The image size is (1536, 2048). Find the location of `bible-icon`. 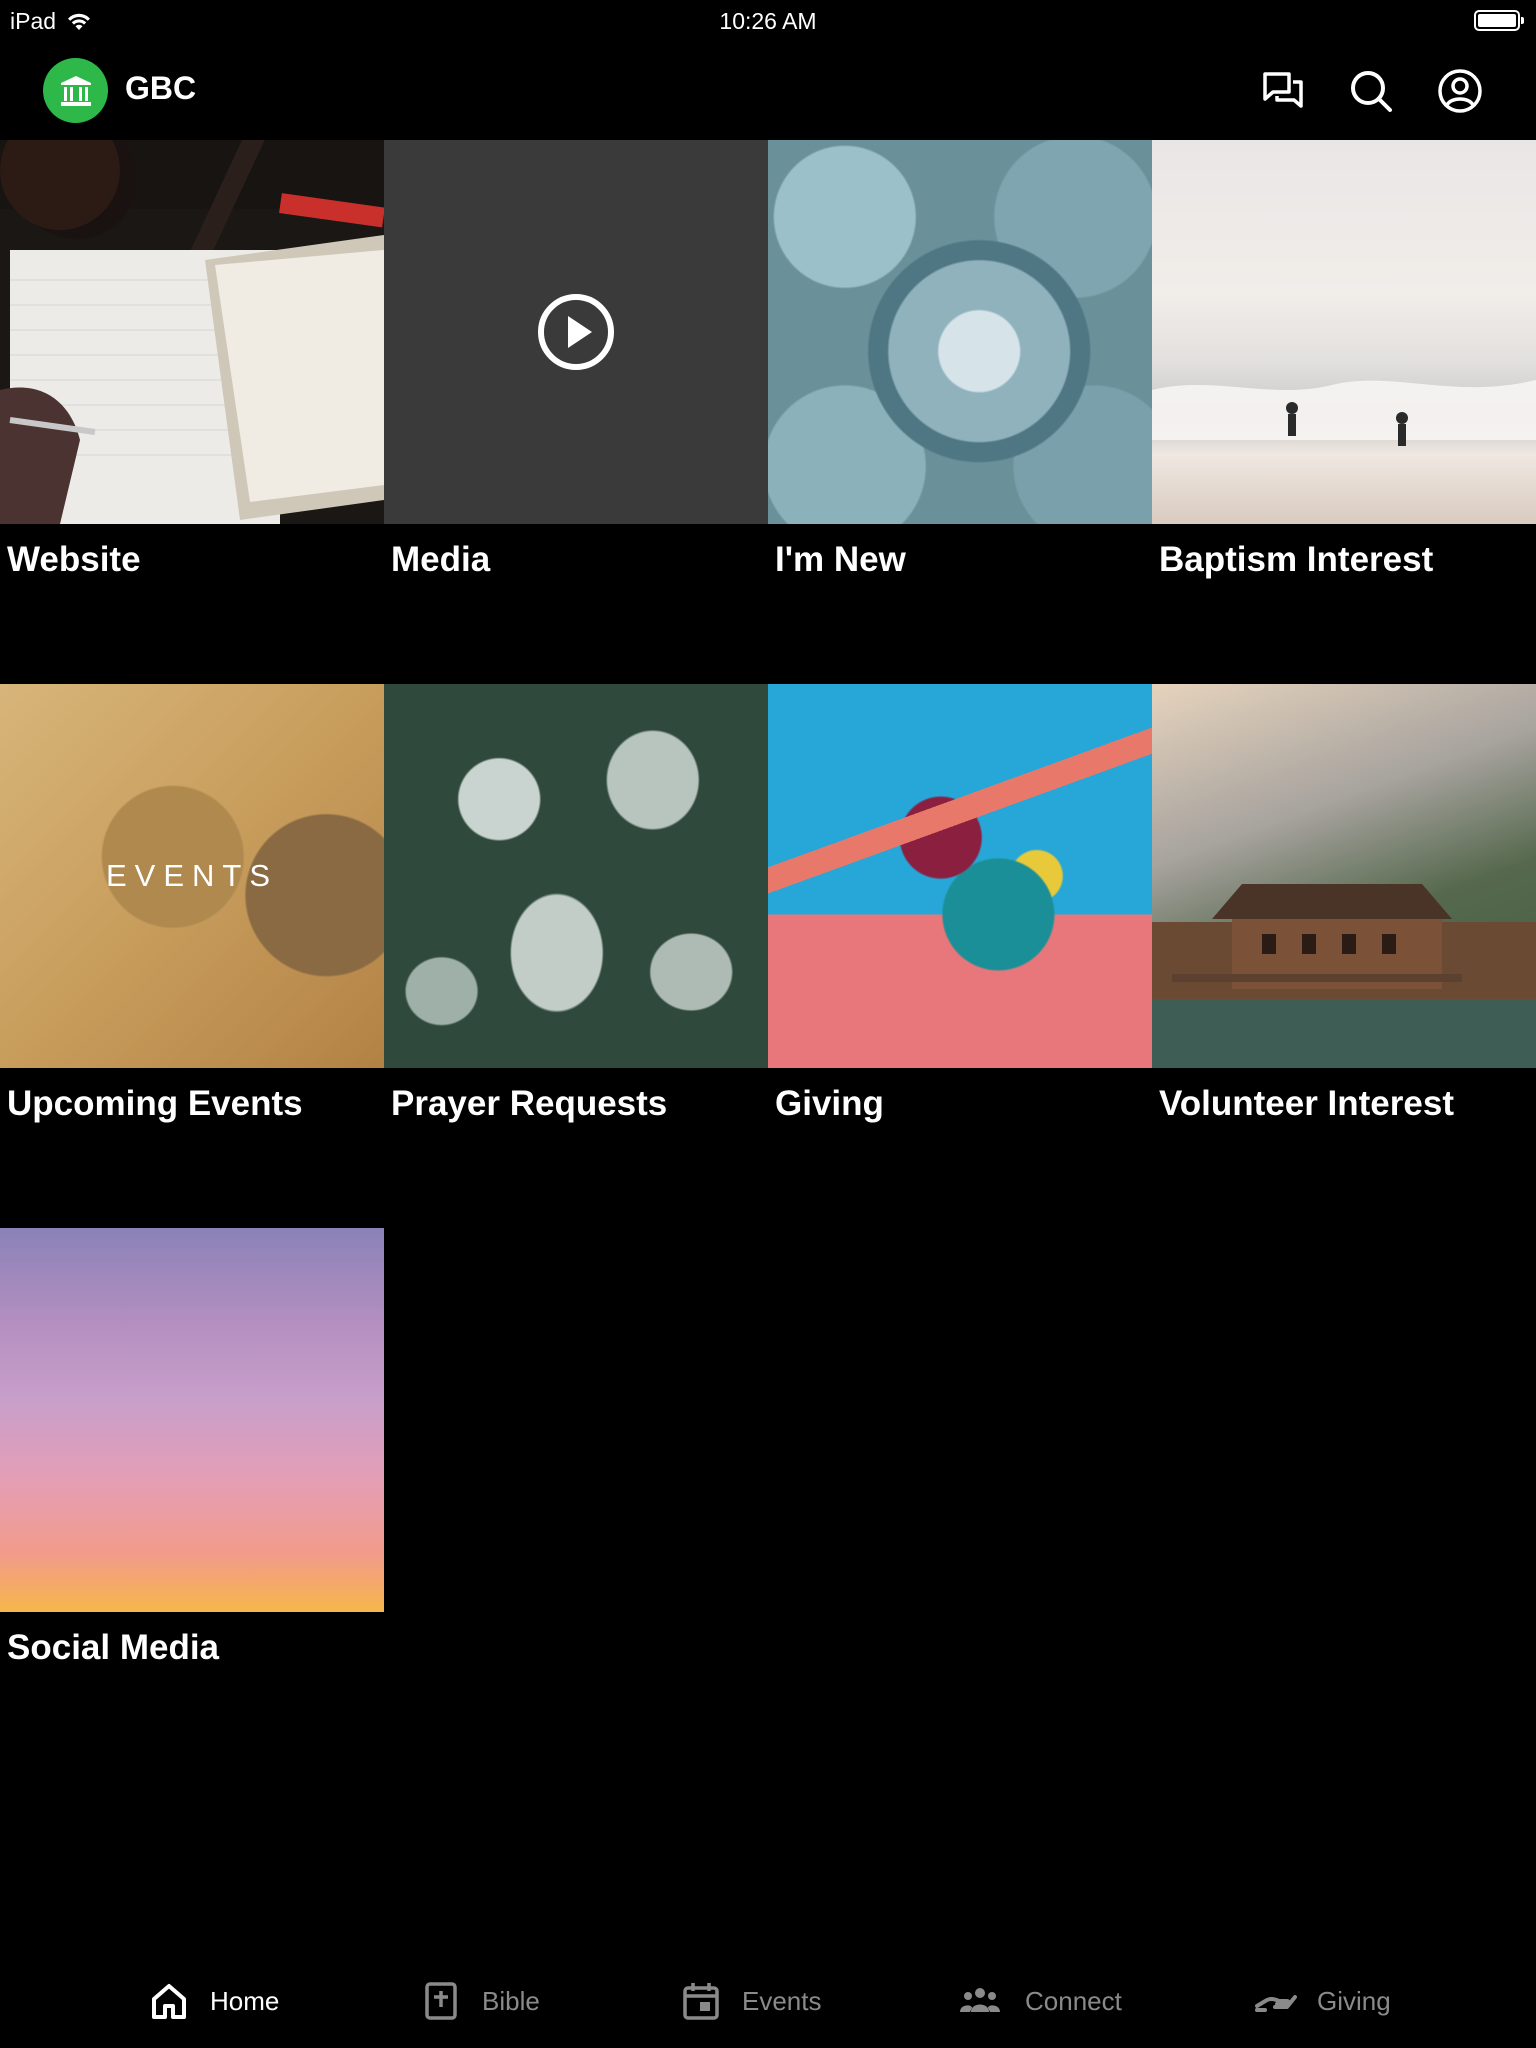

bible-icon is located at coordinates (441, 2001).